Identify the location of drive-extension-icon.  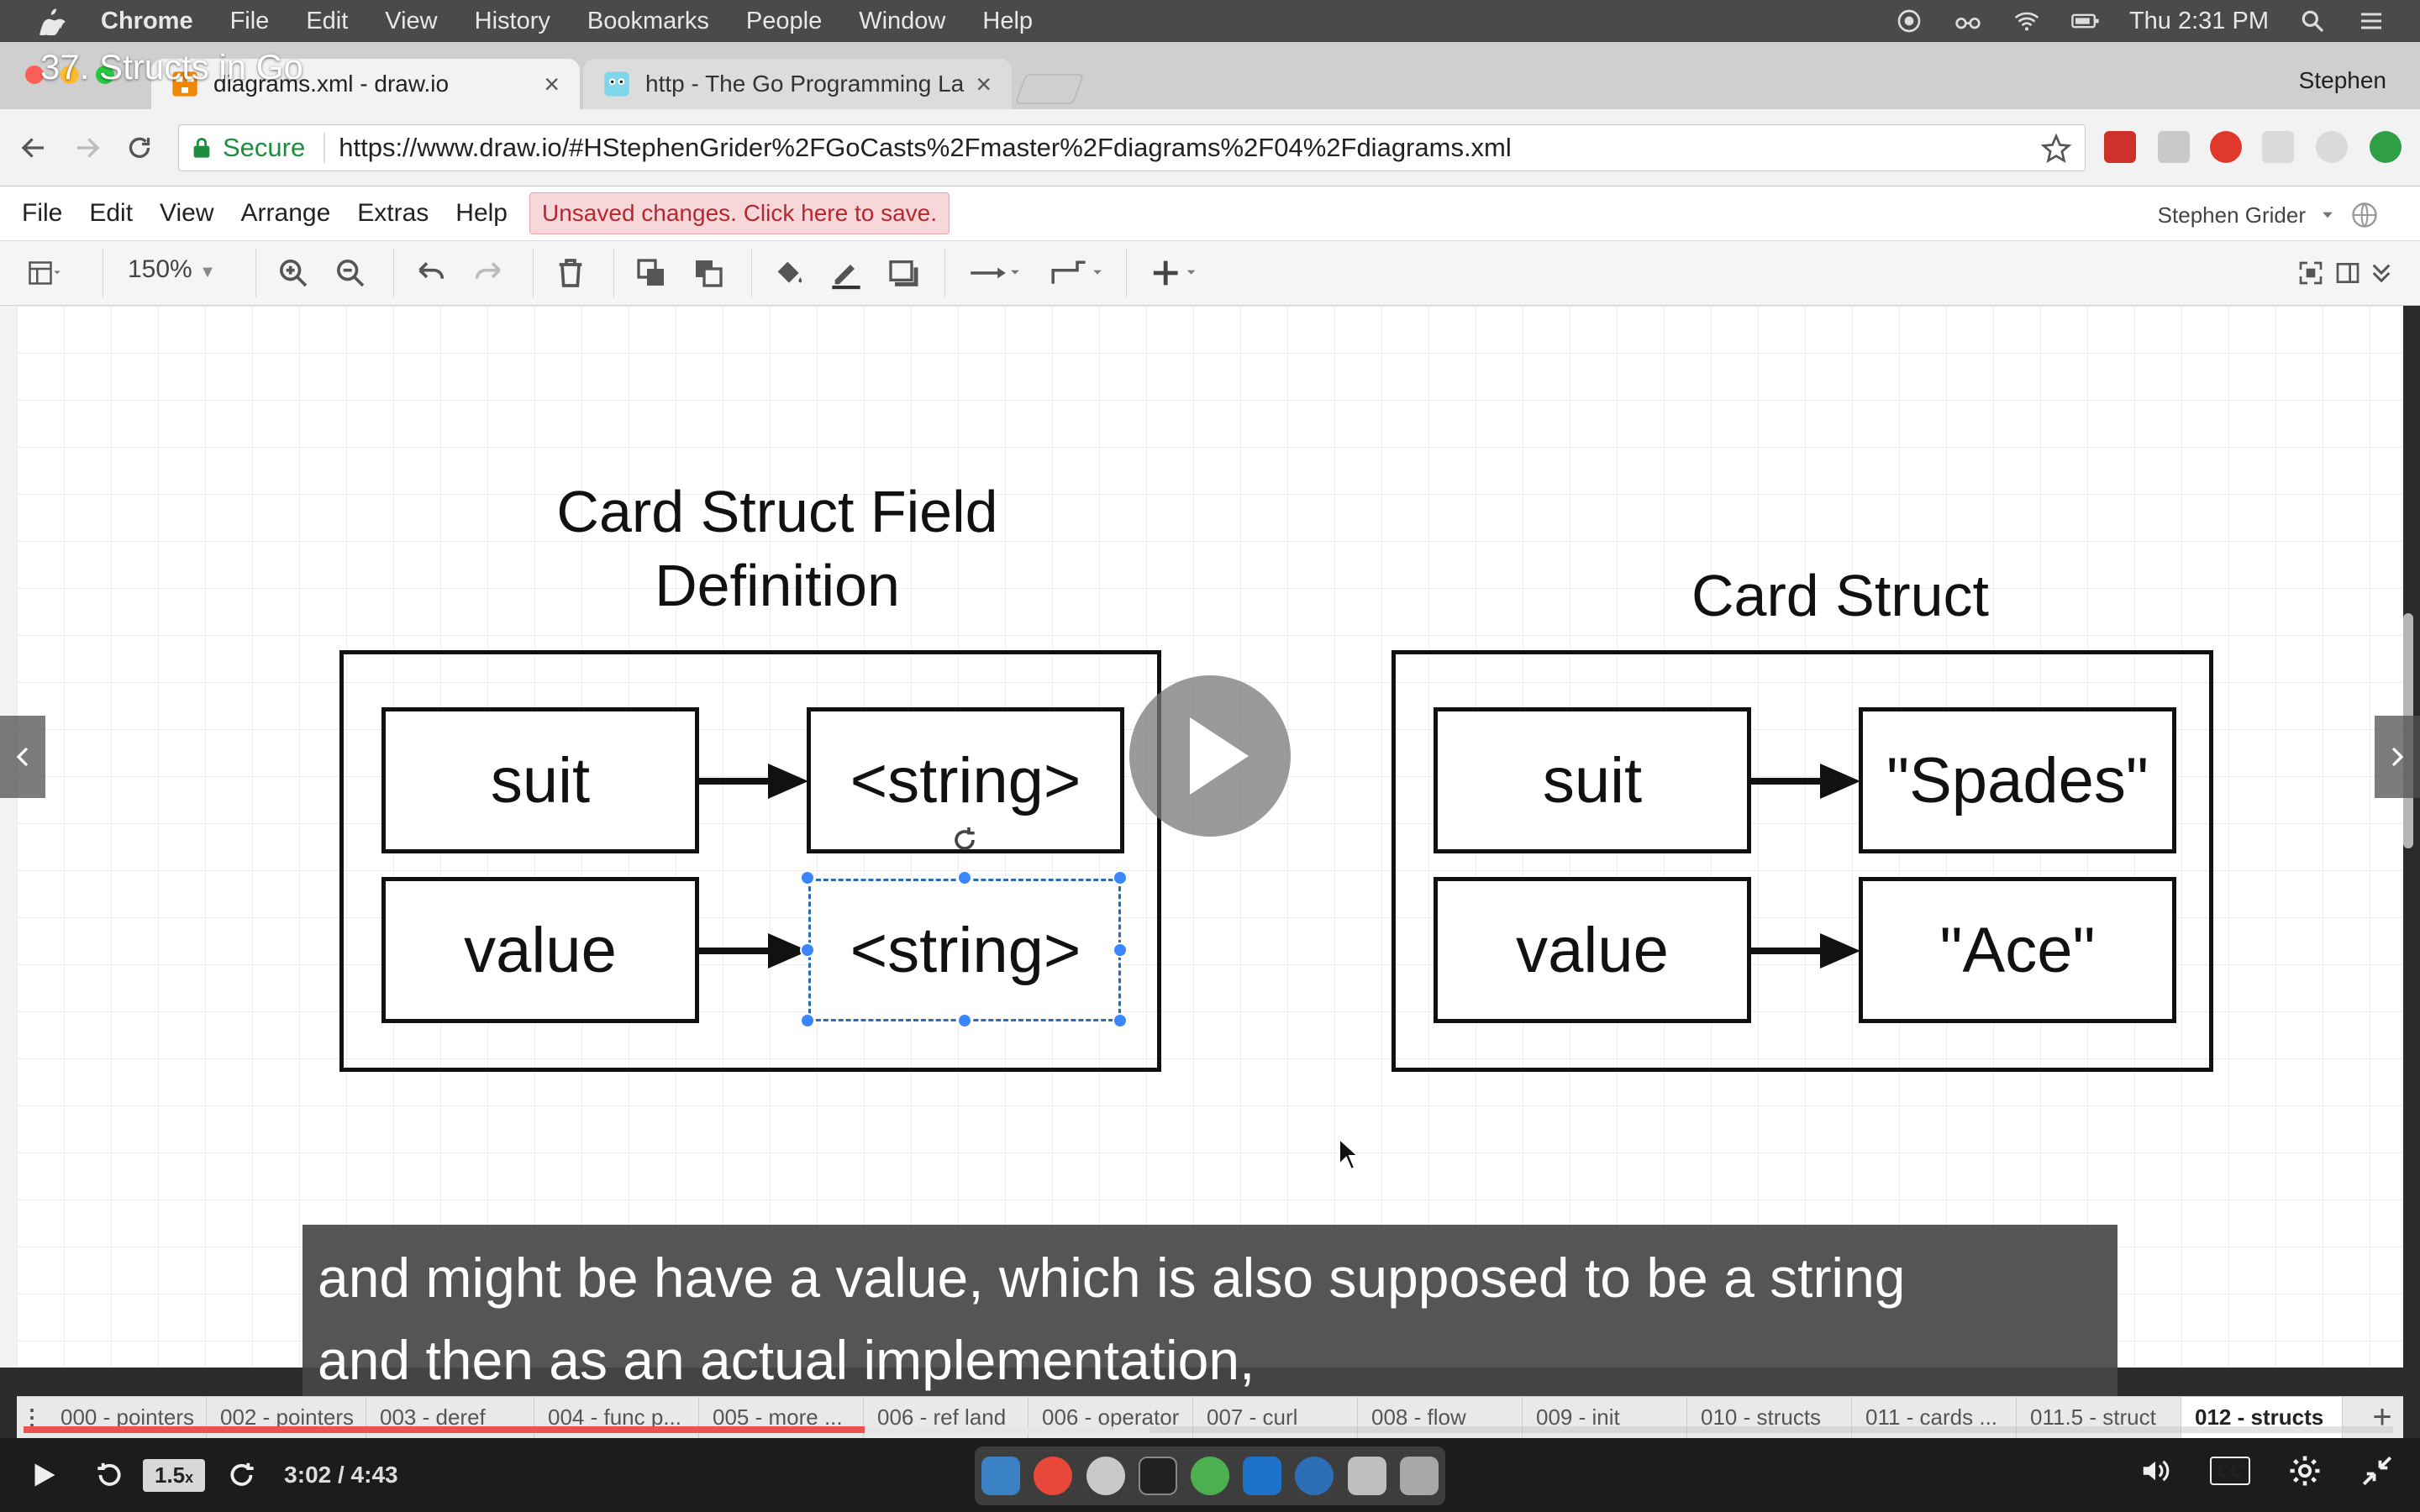
(2174, 147).